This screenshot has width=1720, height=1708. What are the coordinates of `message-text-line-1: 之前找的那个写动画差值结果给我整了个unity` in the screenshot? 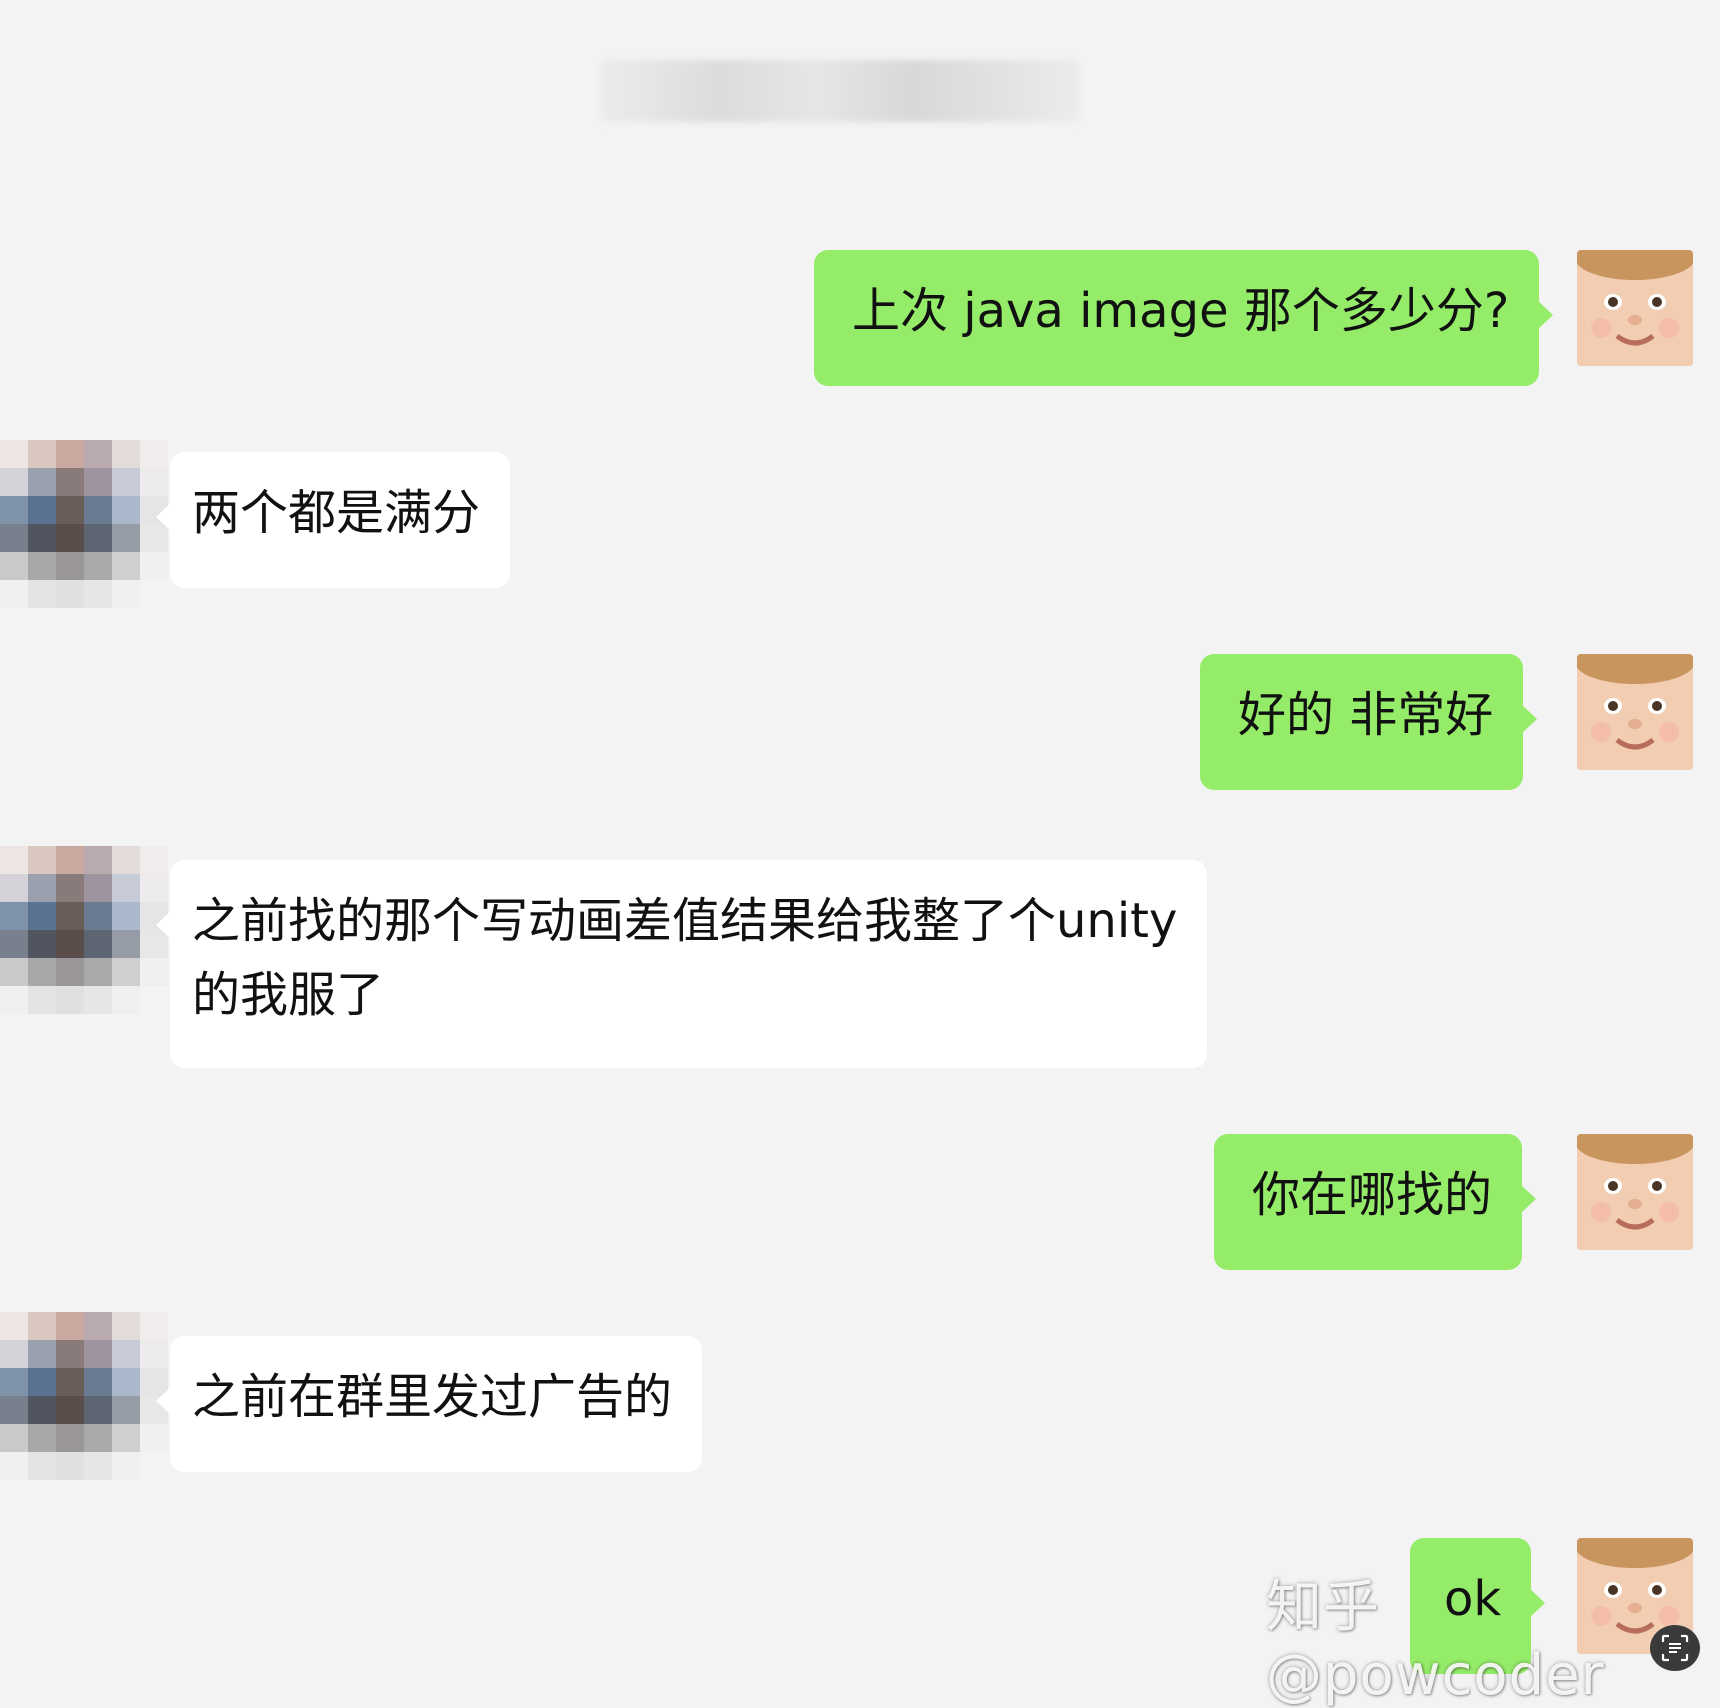 It's located at (685, 921).